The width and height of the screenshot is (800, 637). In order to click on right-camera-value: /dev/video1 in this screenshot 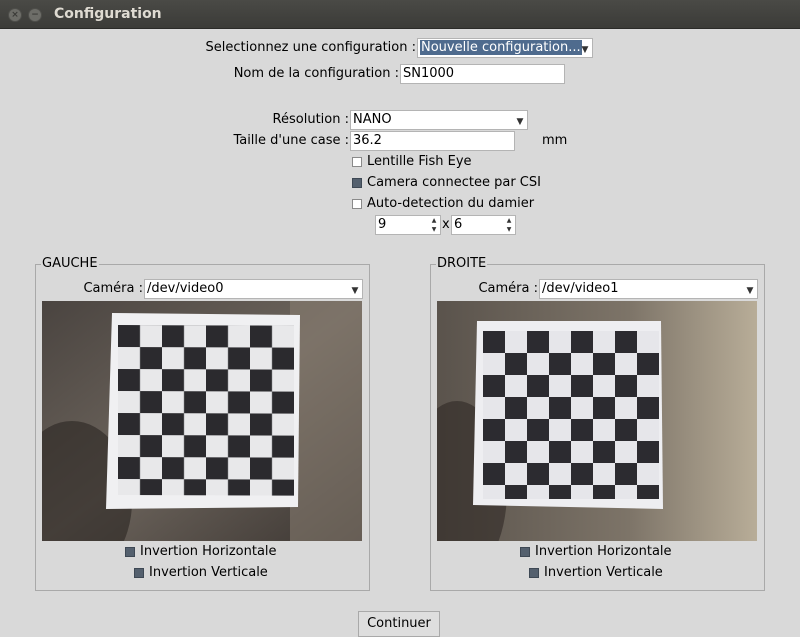, I will do `click(580, 288)`.